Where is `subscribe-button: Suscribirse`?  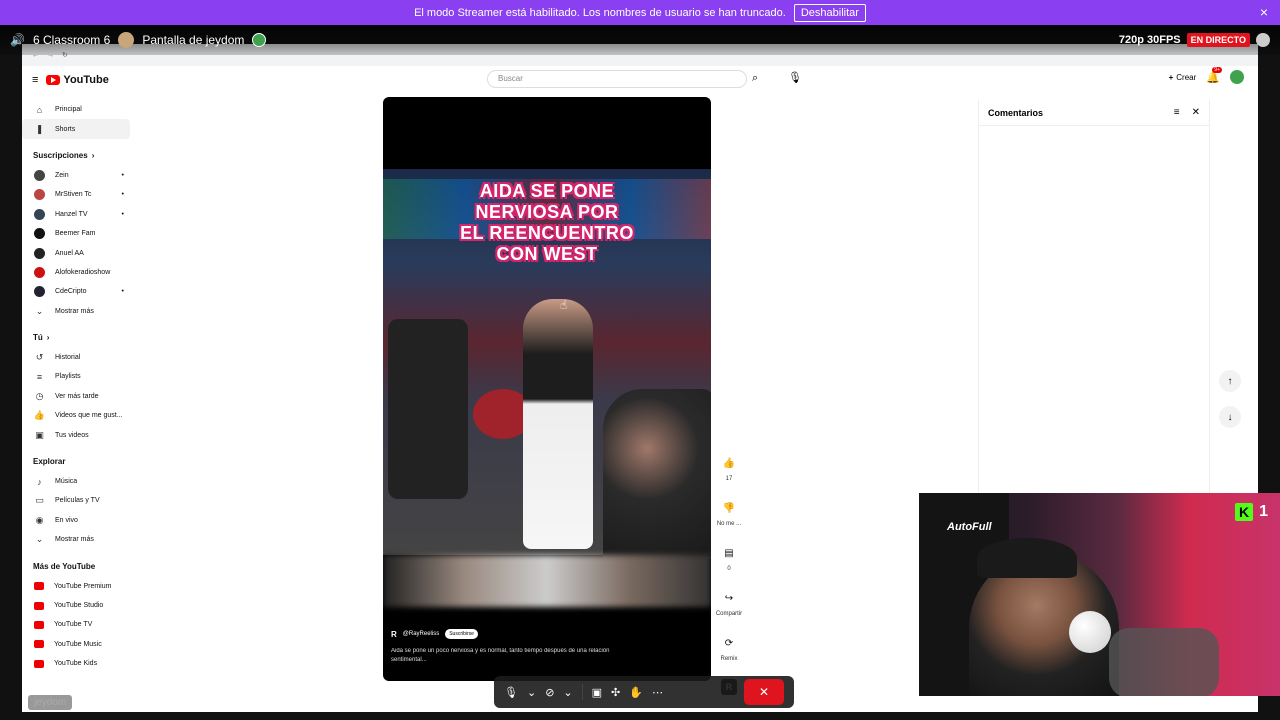
subscribe-button: Suscribirse is located at coordinates (461, 634).